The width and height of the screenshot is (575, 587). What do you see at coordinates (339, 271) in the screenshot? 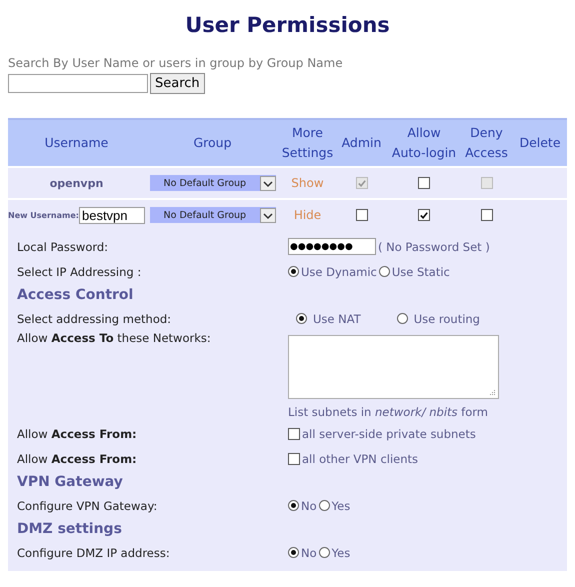
I see `radio-label: Use Dynamic` at bounding box center [339, 271].